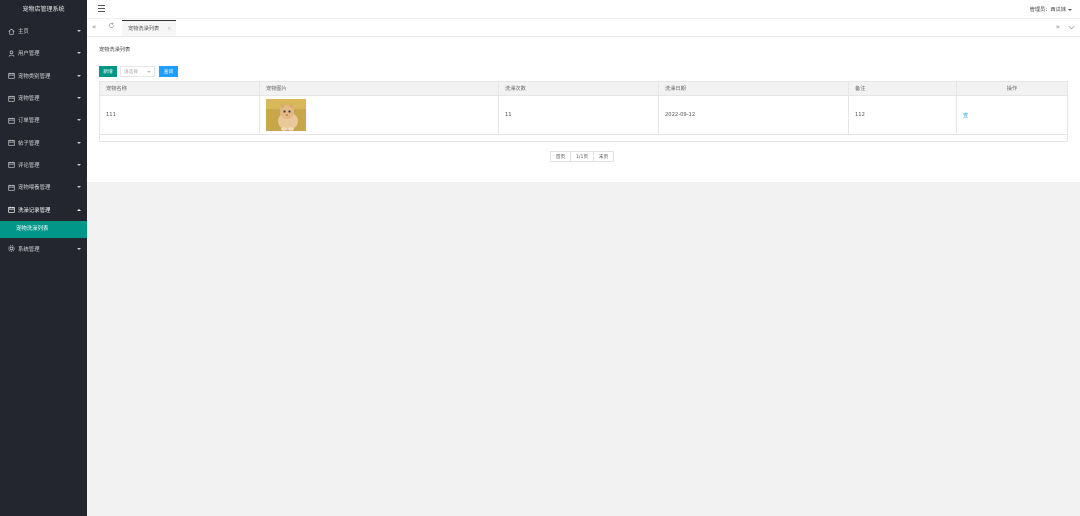 The height and width of the screenshot is (516, 1080). Describe the element at coordinates (1058, 27) in the screenshot. I see `tabs-scroll-right-icon: »` at that location.